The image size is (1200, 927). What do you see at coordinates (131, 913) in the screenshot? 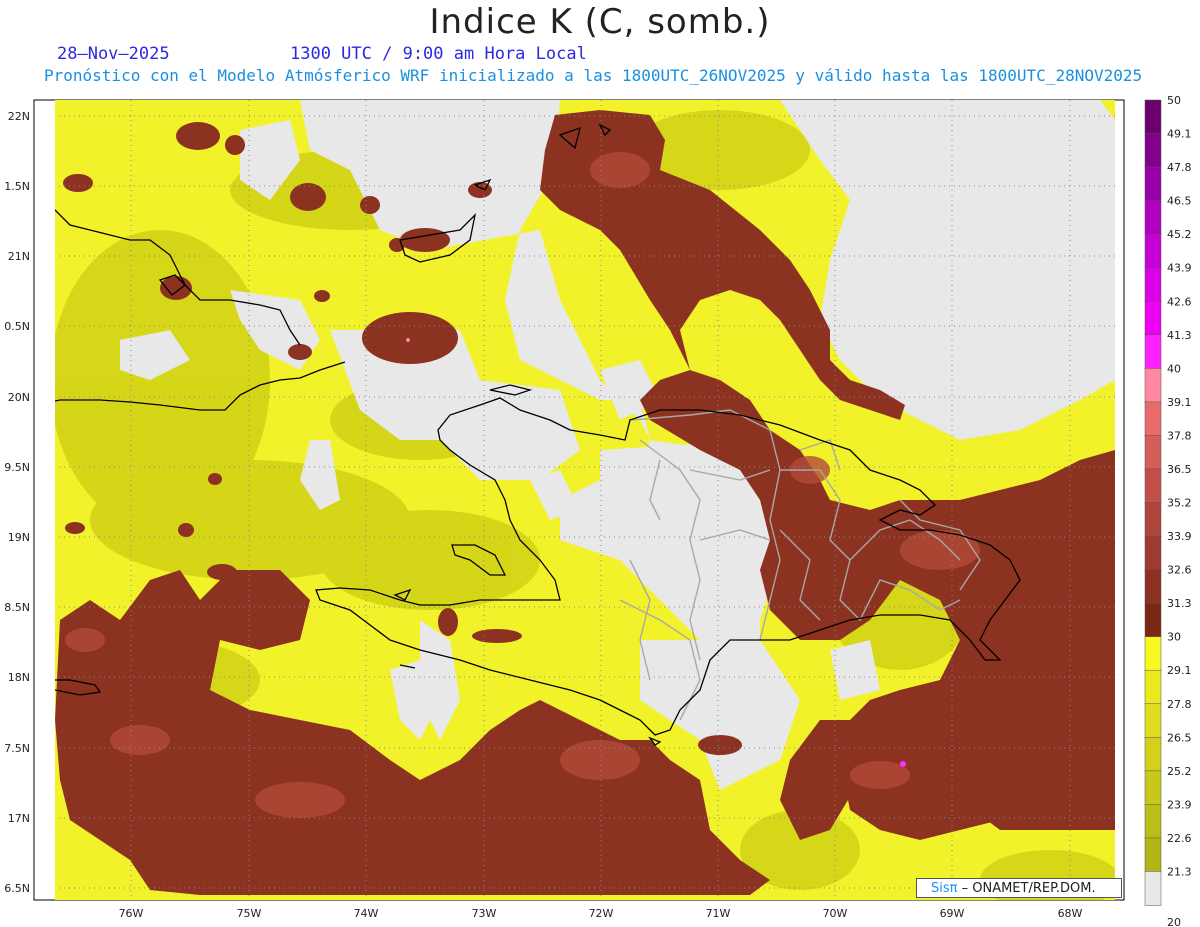
I see `x-tick-label: 76W` at bounding box center [131, 913].